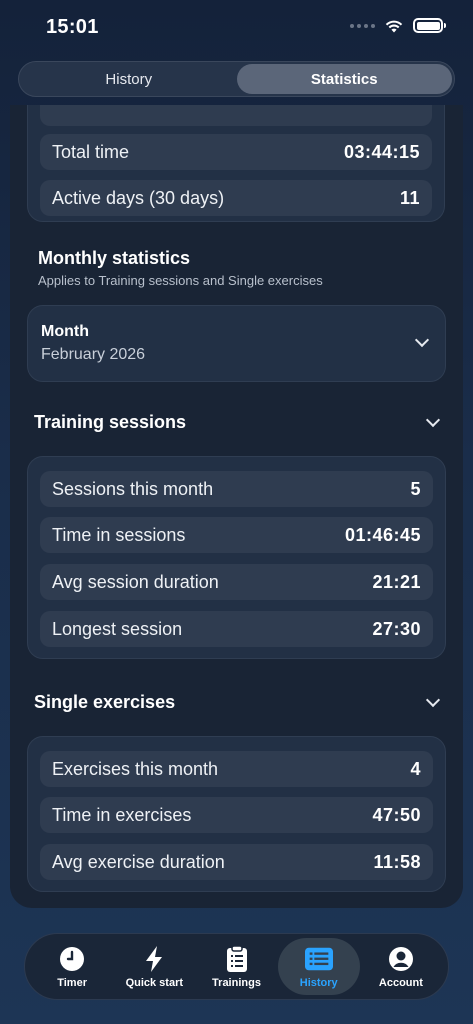 This screenshot has height=1024, width=473. What do you see at coordinates (93, 354) in the screenshot?
I see `month-value: February 2026` at bounding box center [93, 354].